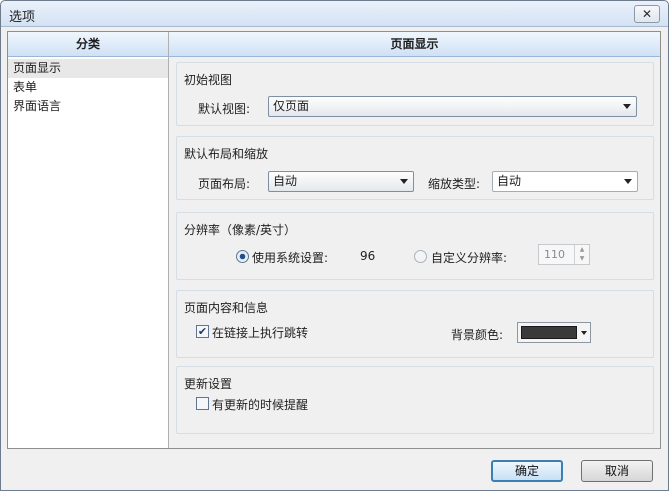 This screenshot has width=669, height=491. What do you see at coordinates (88, 106) in the screenshot?
I see `category-item-interface-language: 界面语言` at bounding box center [88, 106].